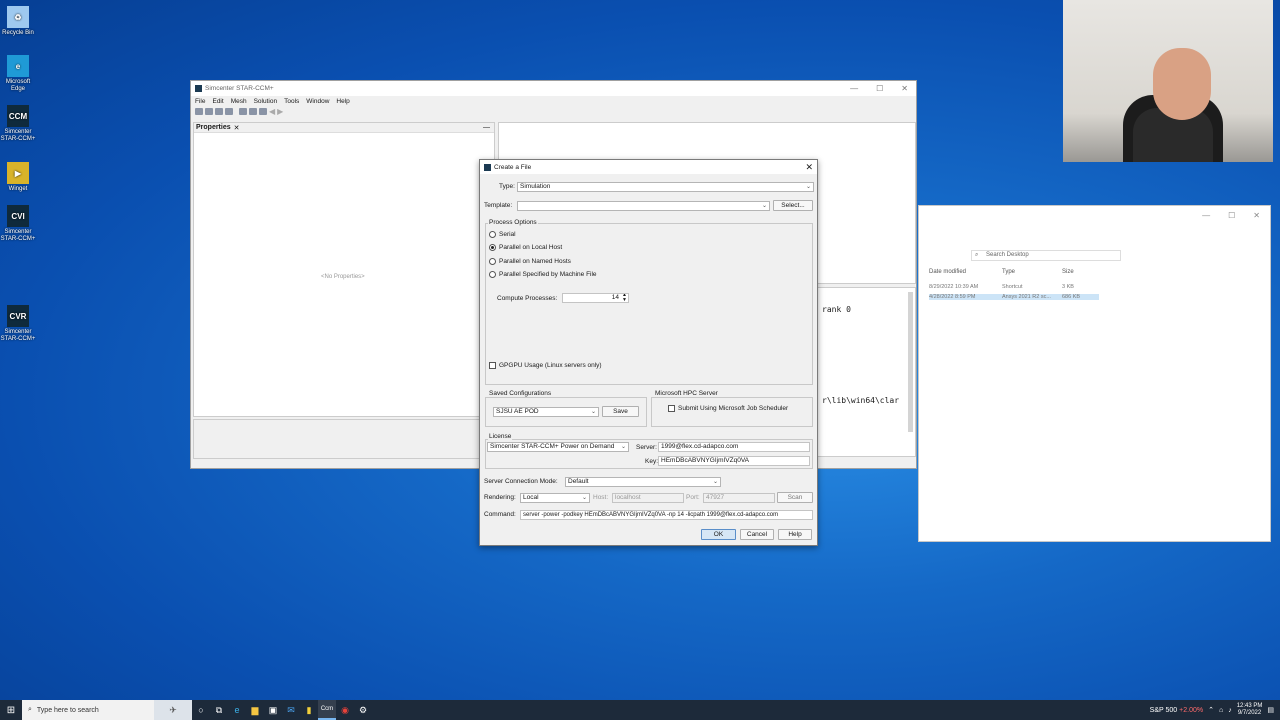 The height and width of the screenshot is (720, 1280). Describe the element at coordinates (502, 234) in the screenshot. I see `radio-serial: Serial` at that location.